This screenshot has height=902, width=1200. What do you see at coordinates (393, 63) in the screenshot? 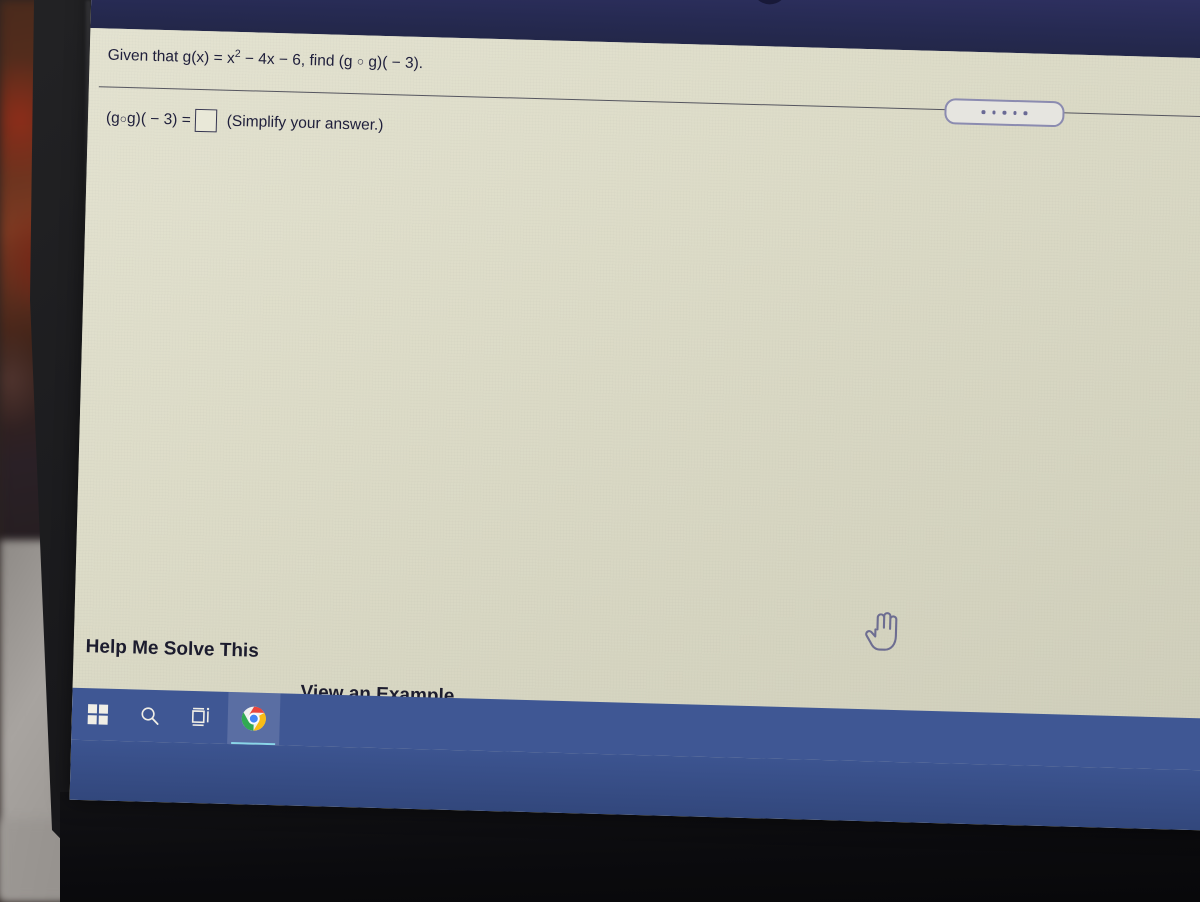
I see `prompt-suffix: g)( − 3).` at bounding box center [393, 63].